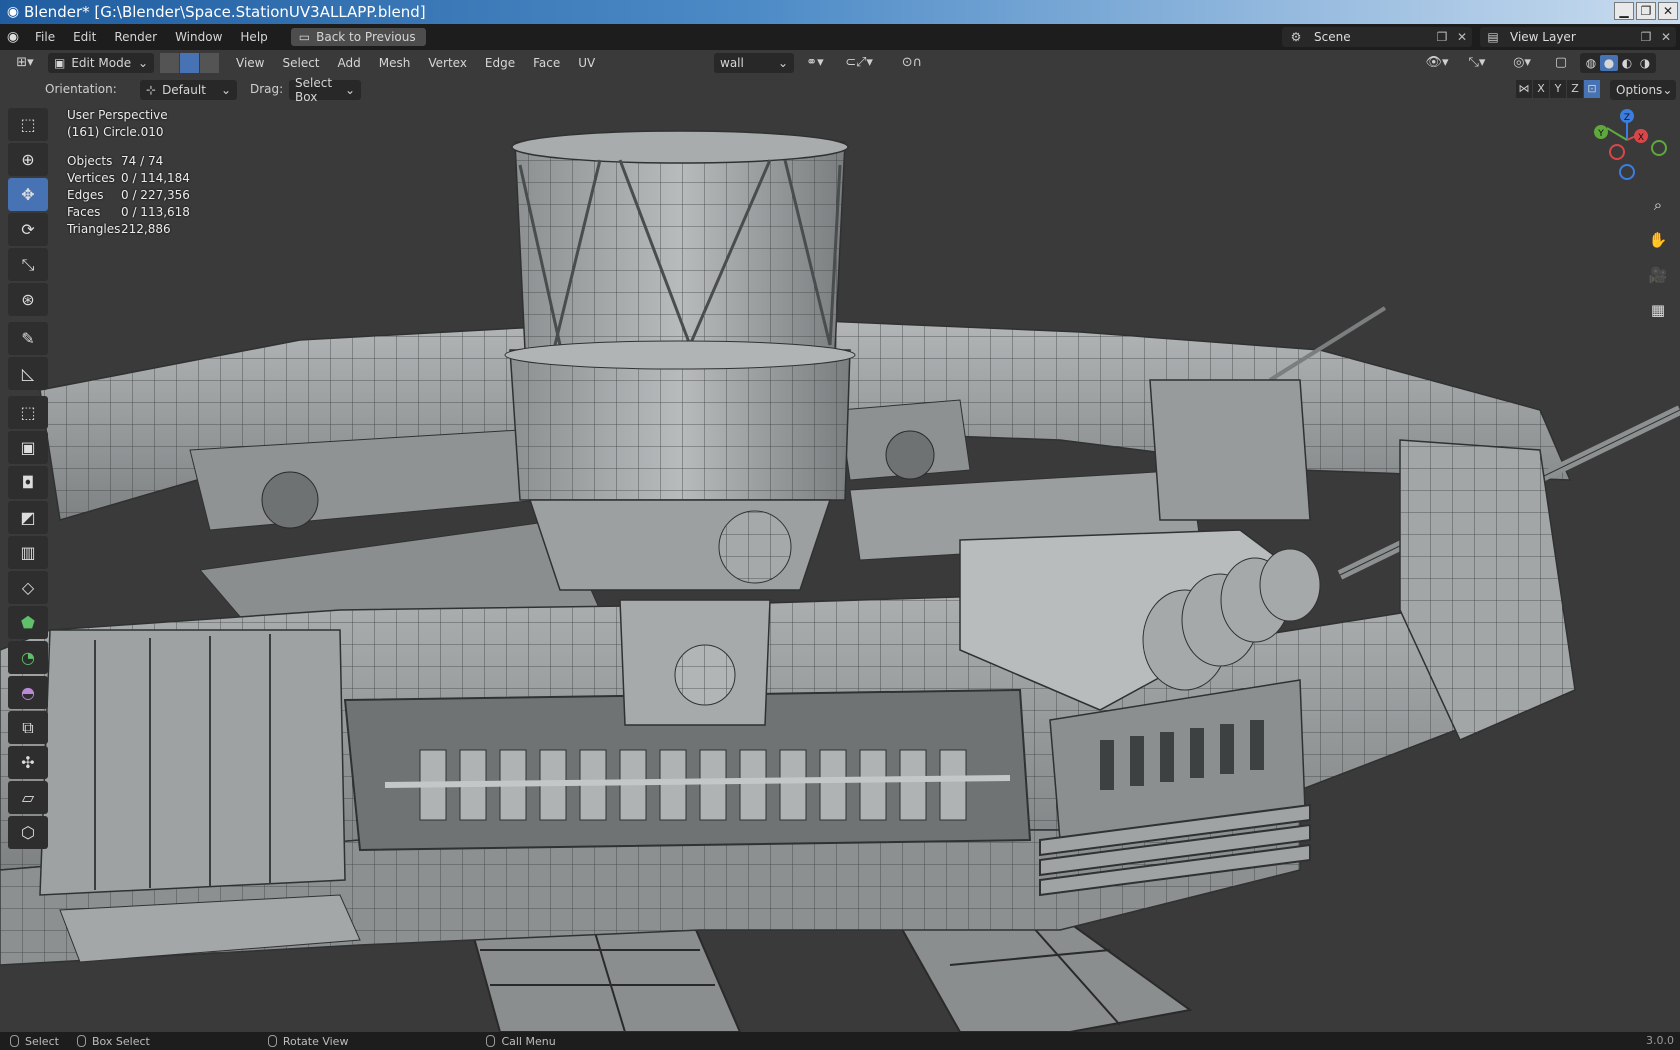 The height and width of the screenshot is (1050, 1680). Describe the element at coordinates (1627, 63) in the screenshot. I see `material-shading-icon: ◐` at that location.